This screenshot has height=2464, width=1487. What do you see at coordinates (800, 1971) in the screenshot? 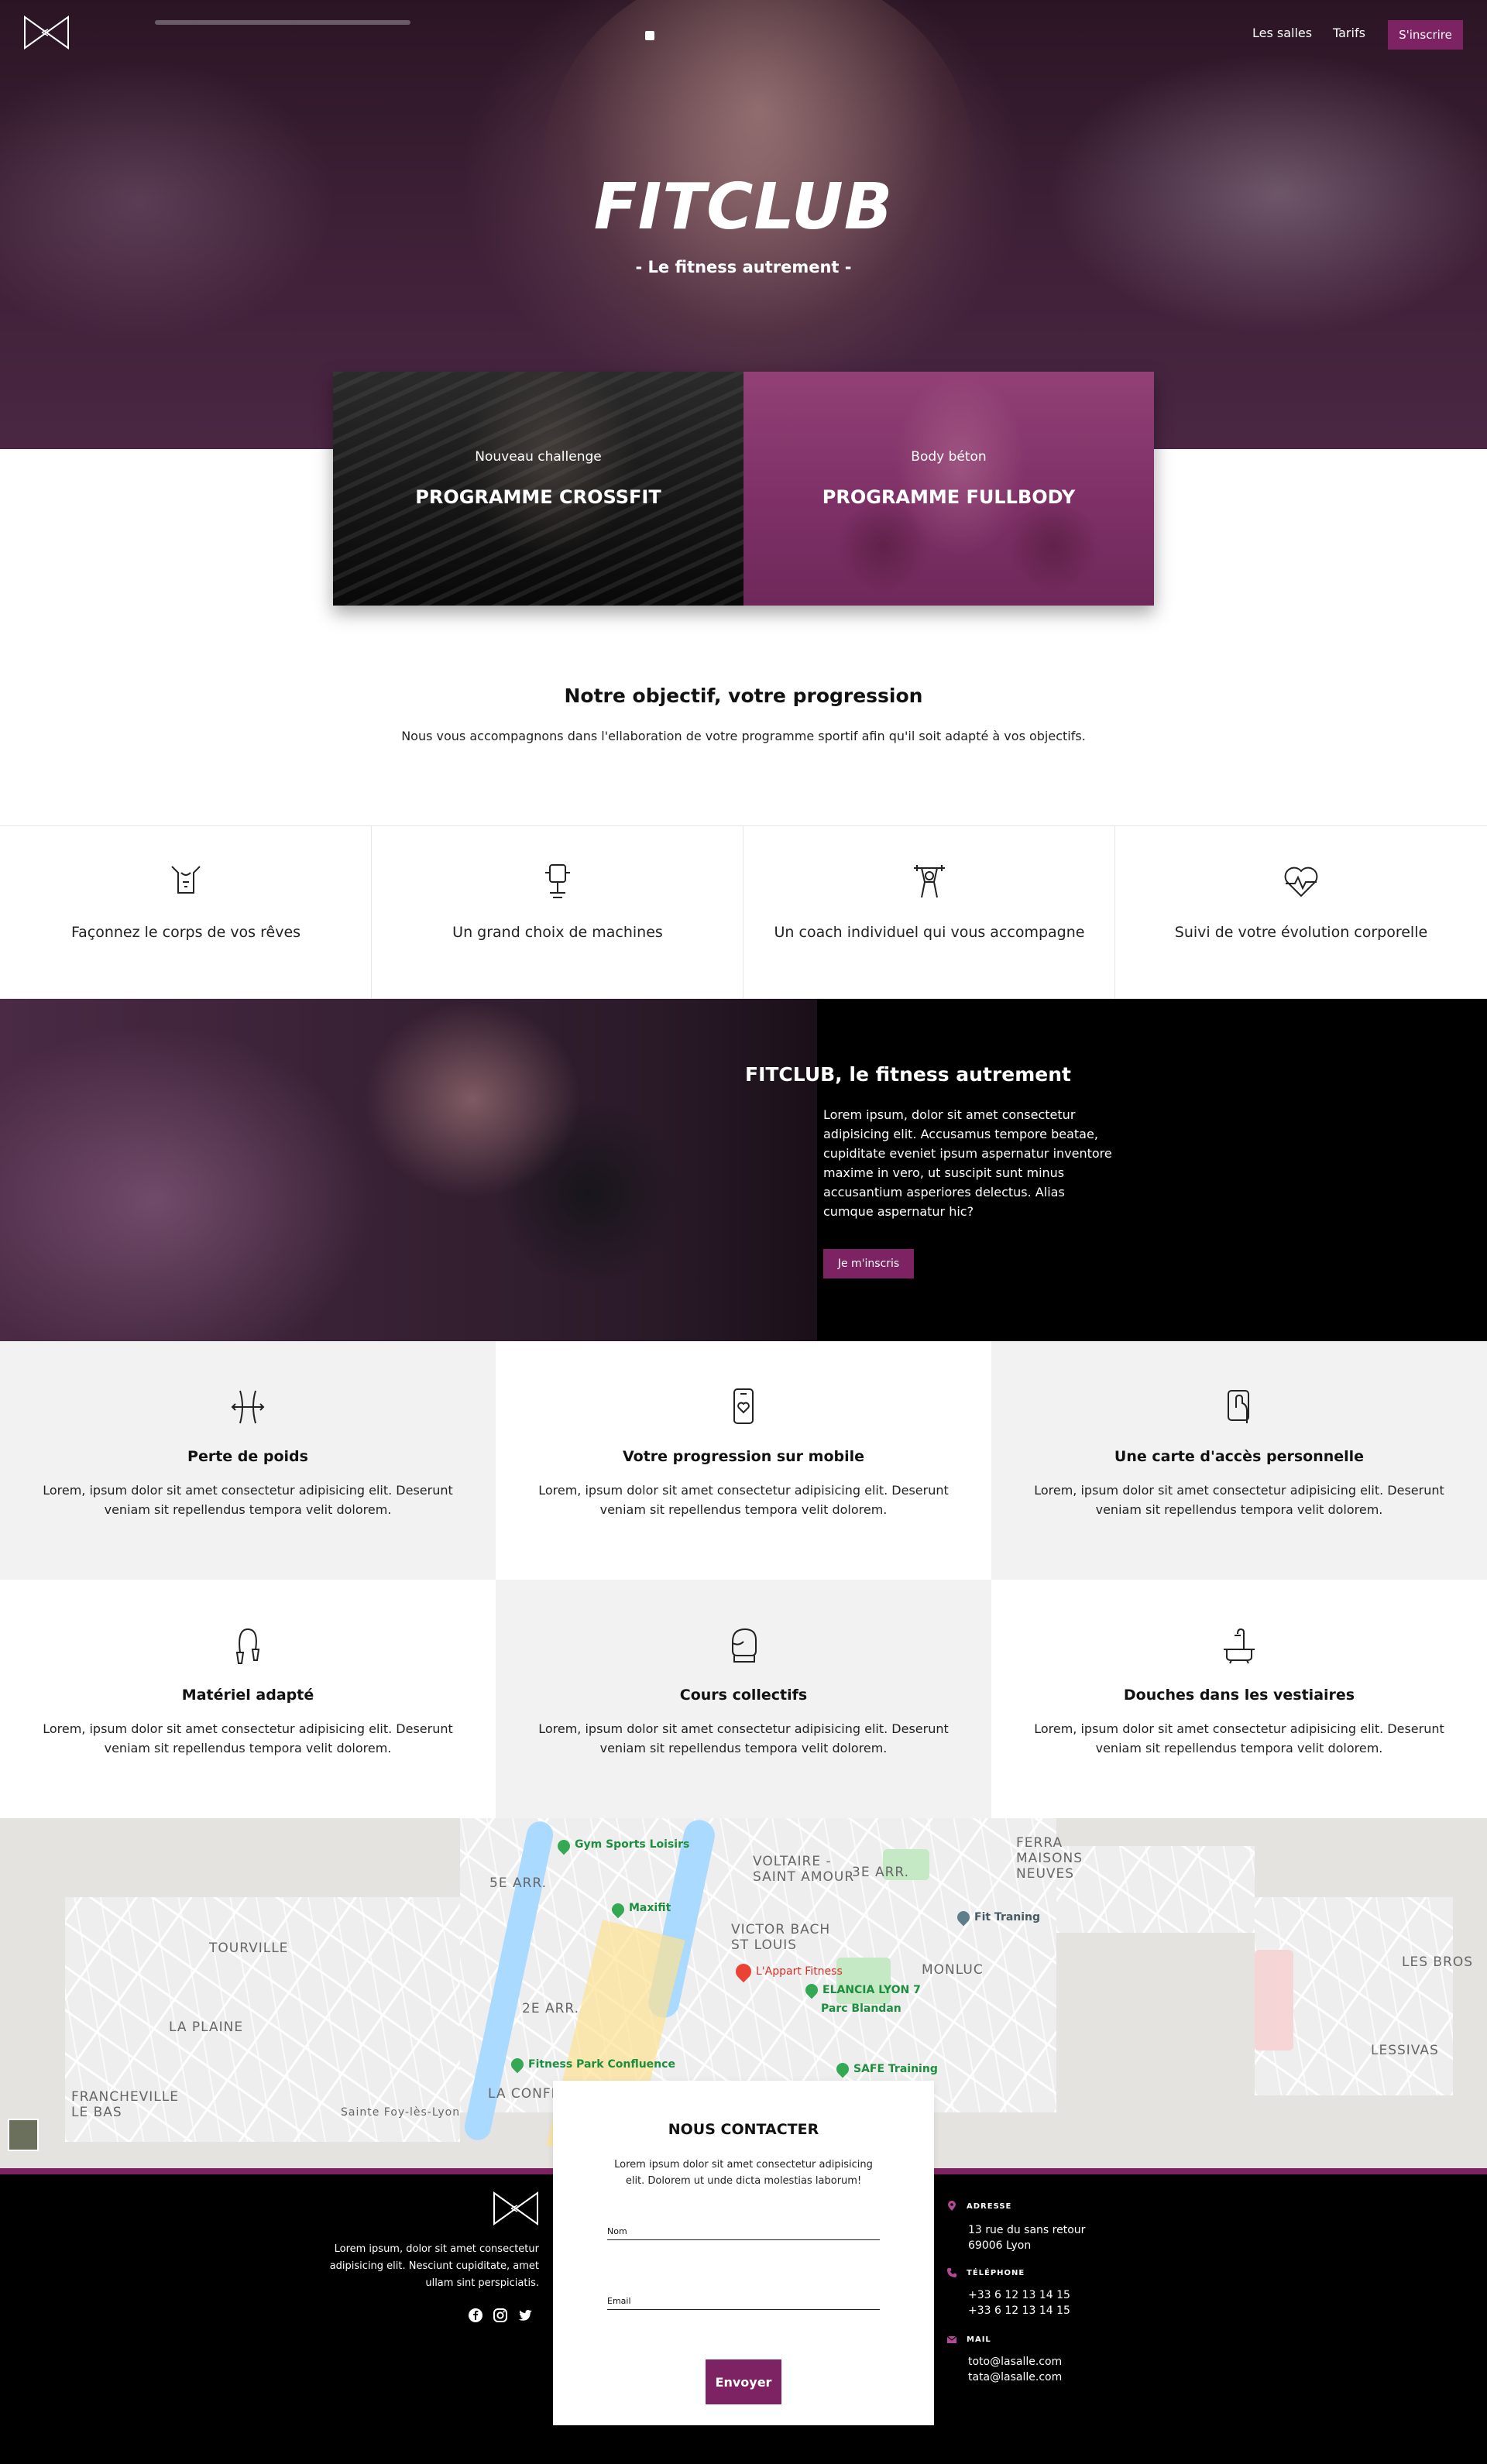
I see `map-poi: L'Appart Fitness` at bounding box center [800, 1971].